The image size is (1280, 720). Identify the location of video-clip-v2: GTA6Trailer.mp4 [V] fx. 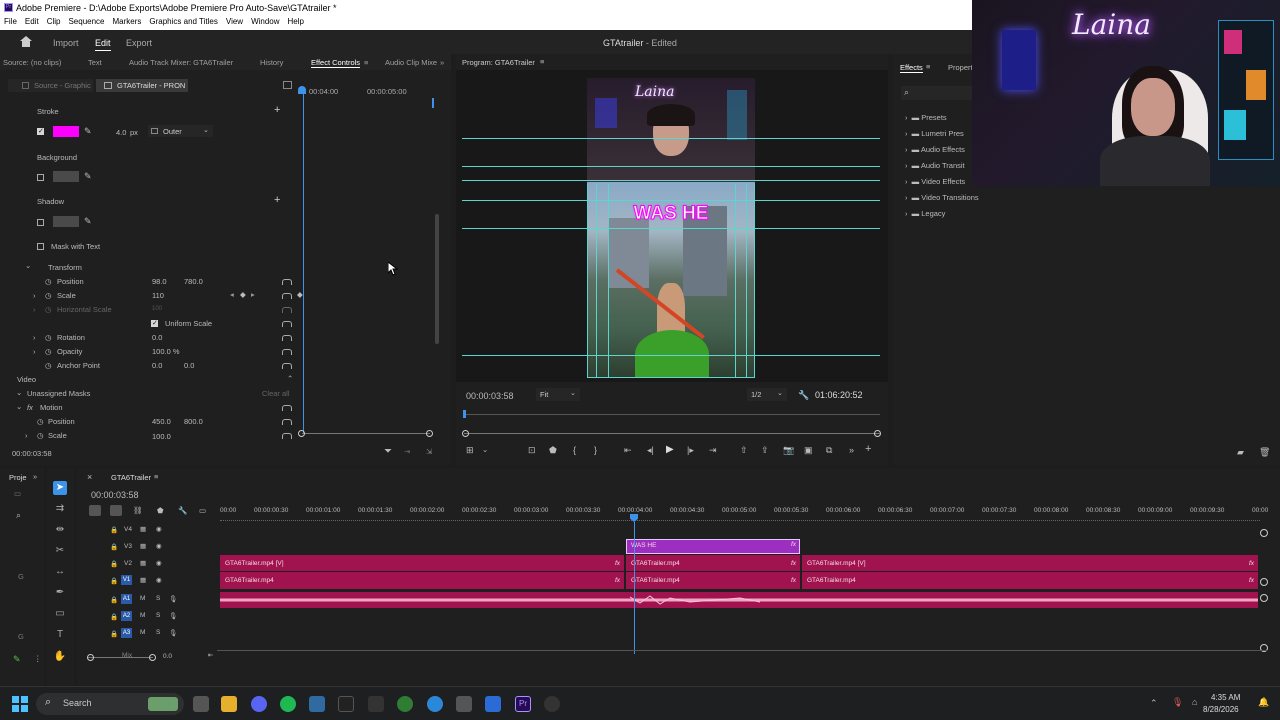
(422, 563).